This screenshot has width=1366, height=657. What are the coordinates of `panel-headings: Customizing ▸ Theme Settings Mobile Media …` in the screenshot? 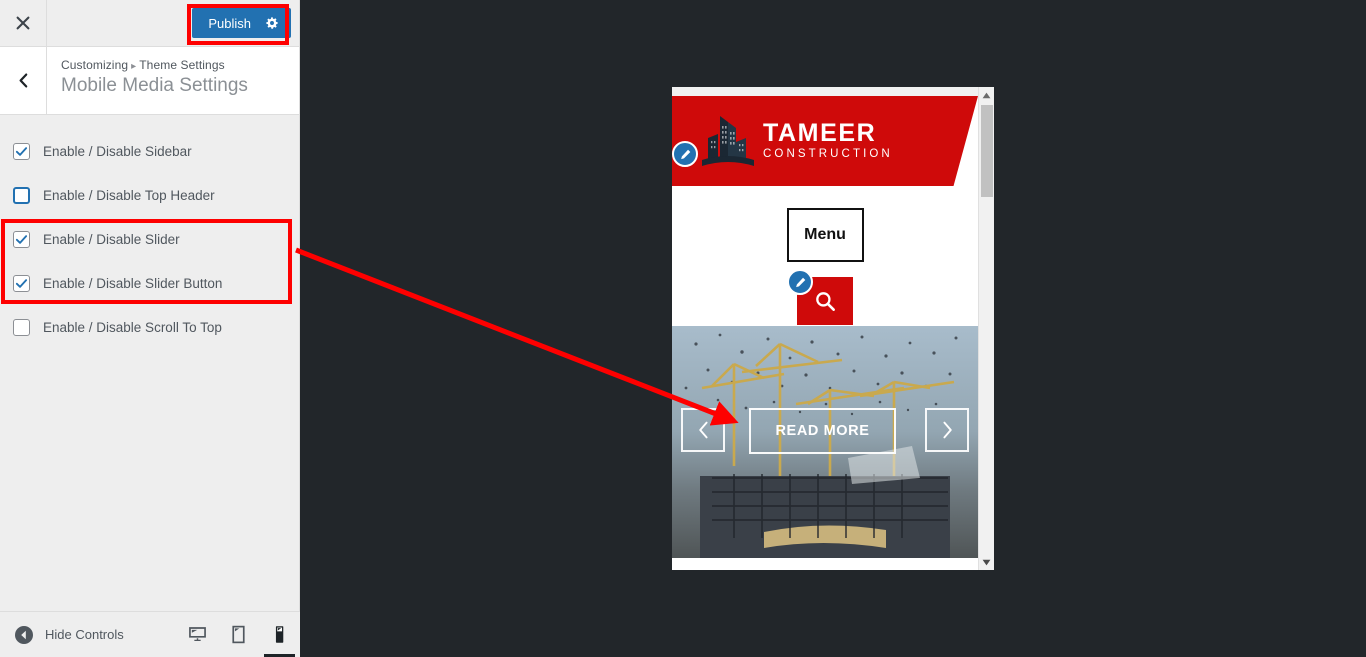 It's located at (147, 80).